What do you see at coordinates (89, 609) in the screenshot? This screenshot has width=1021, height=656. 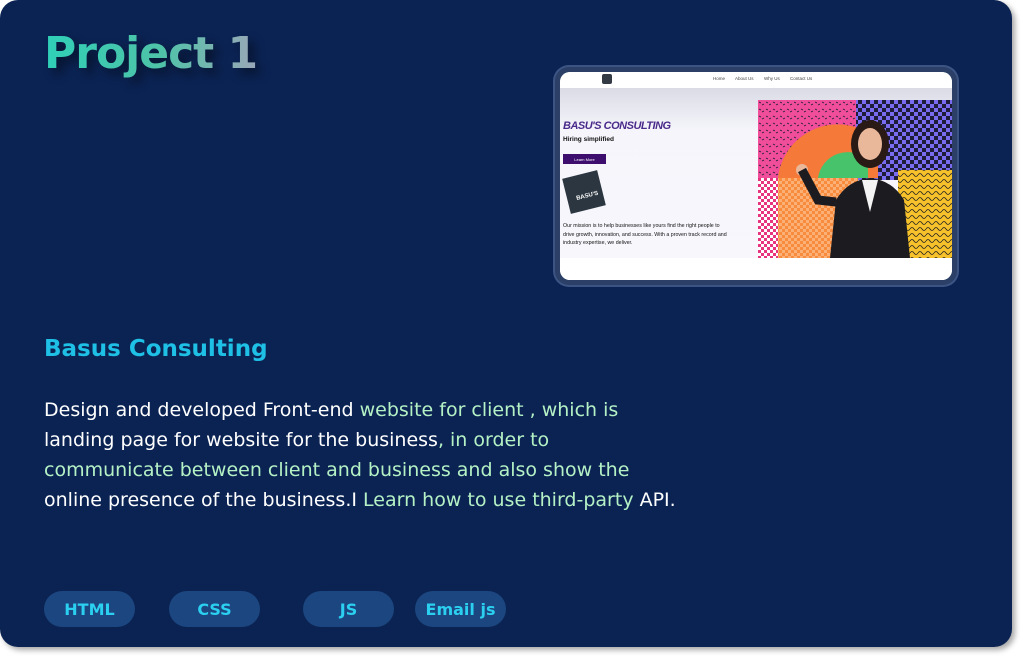 I see `tag-html: HTML` at bounding box center [89, 609].